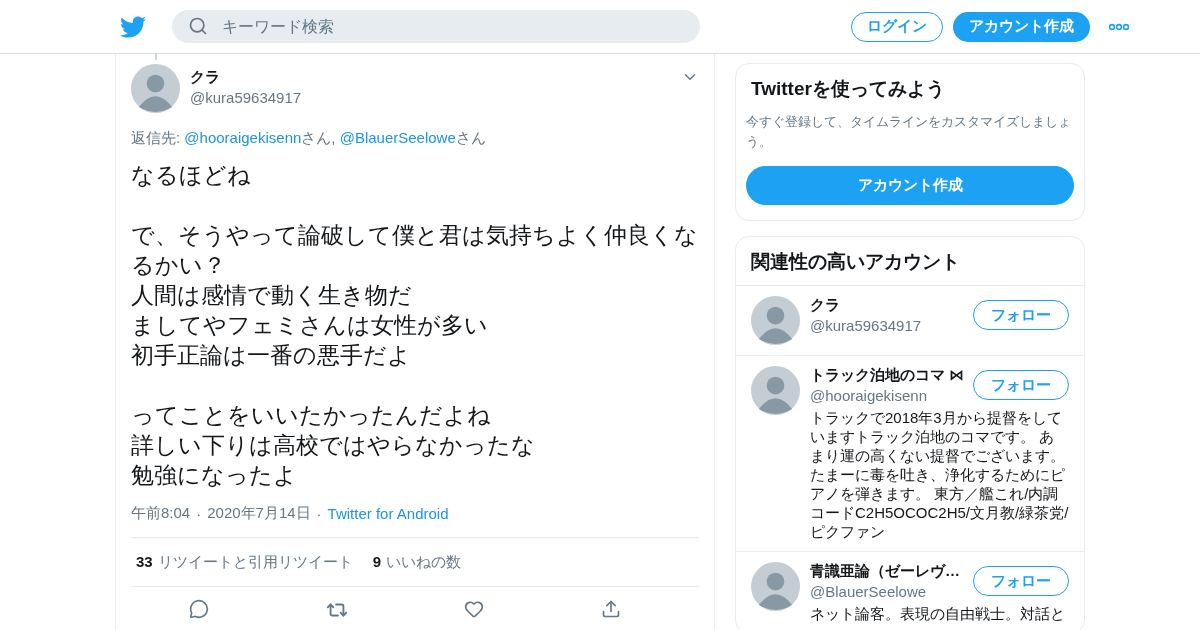 This screenshot has width=1200, height=630. Describe the element at coordinates (214, 475) in the screenshot. I see `tweet-text-line: 勉強になったよ` at that location.